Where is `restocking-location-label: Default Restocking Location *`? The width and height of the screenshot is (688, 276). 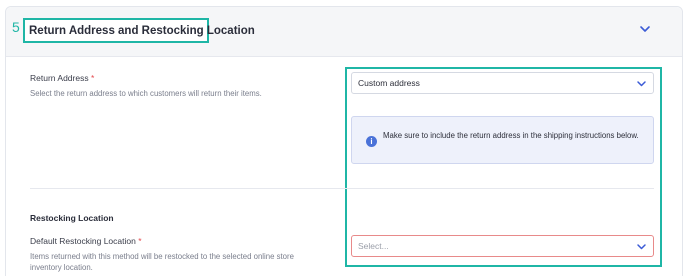 restocking-location-label: Default Restocking Location * is located at coordinates (86, 241).